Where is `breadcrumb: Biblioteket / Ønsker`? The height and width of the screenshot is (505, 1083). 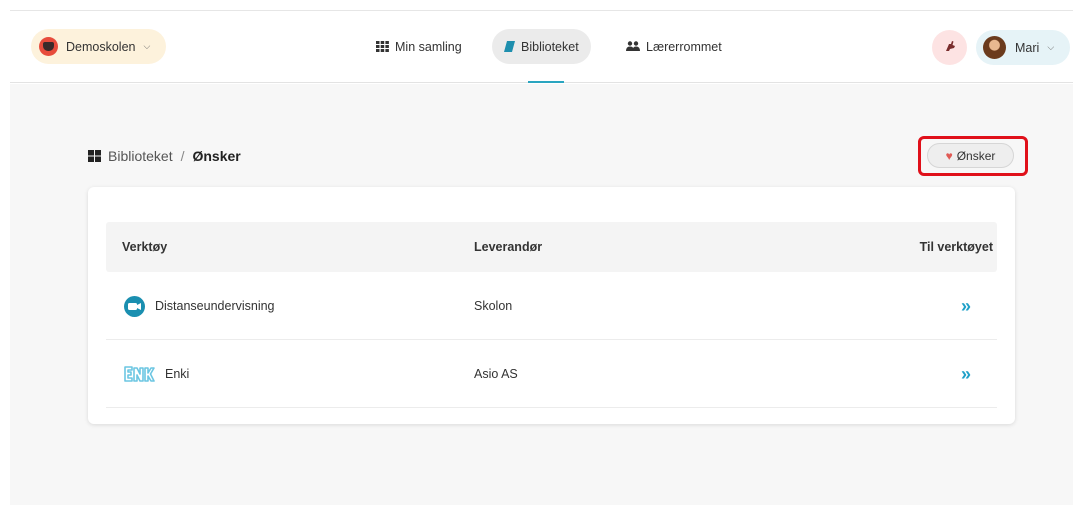
breadcrumb: Biblioteket / Ønsker is located at coordinates (164, 156).